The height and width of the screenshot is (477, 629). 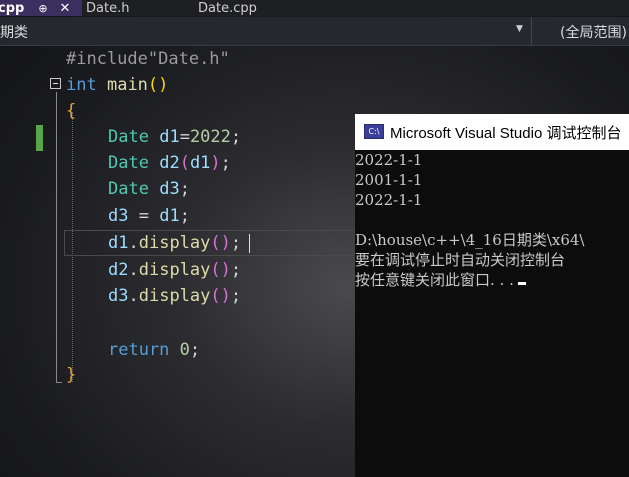 I want to click on tab-date-h: Date.h, so click(x=137, y=8).